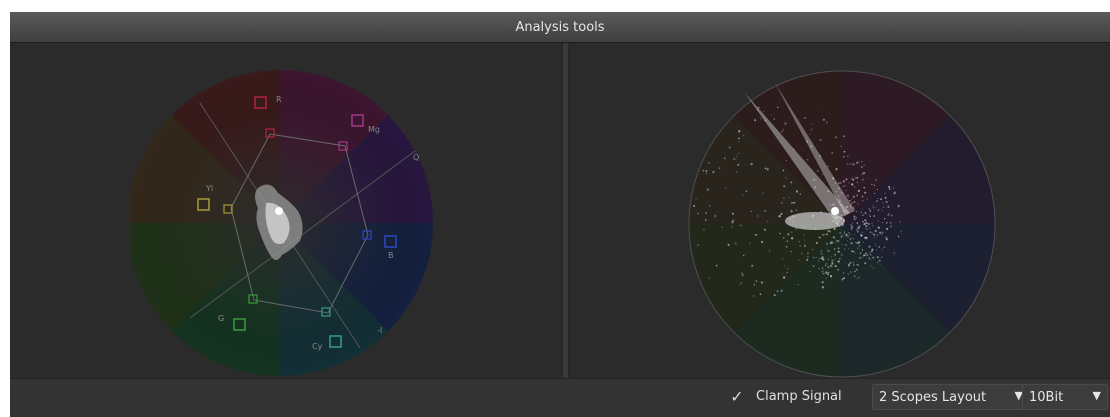 The width and height of the screenshot is (1110, 417). I want to click on bit-depth-dropdown-value: 10Bit, so click(1046, 397).